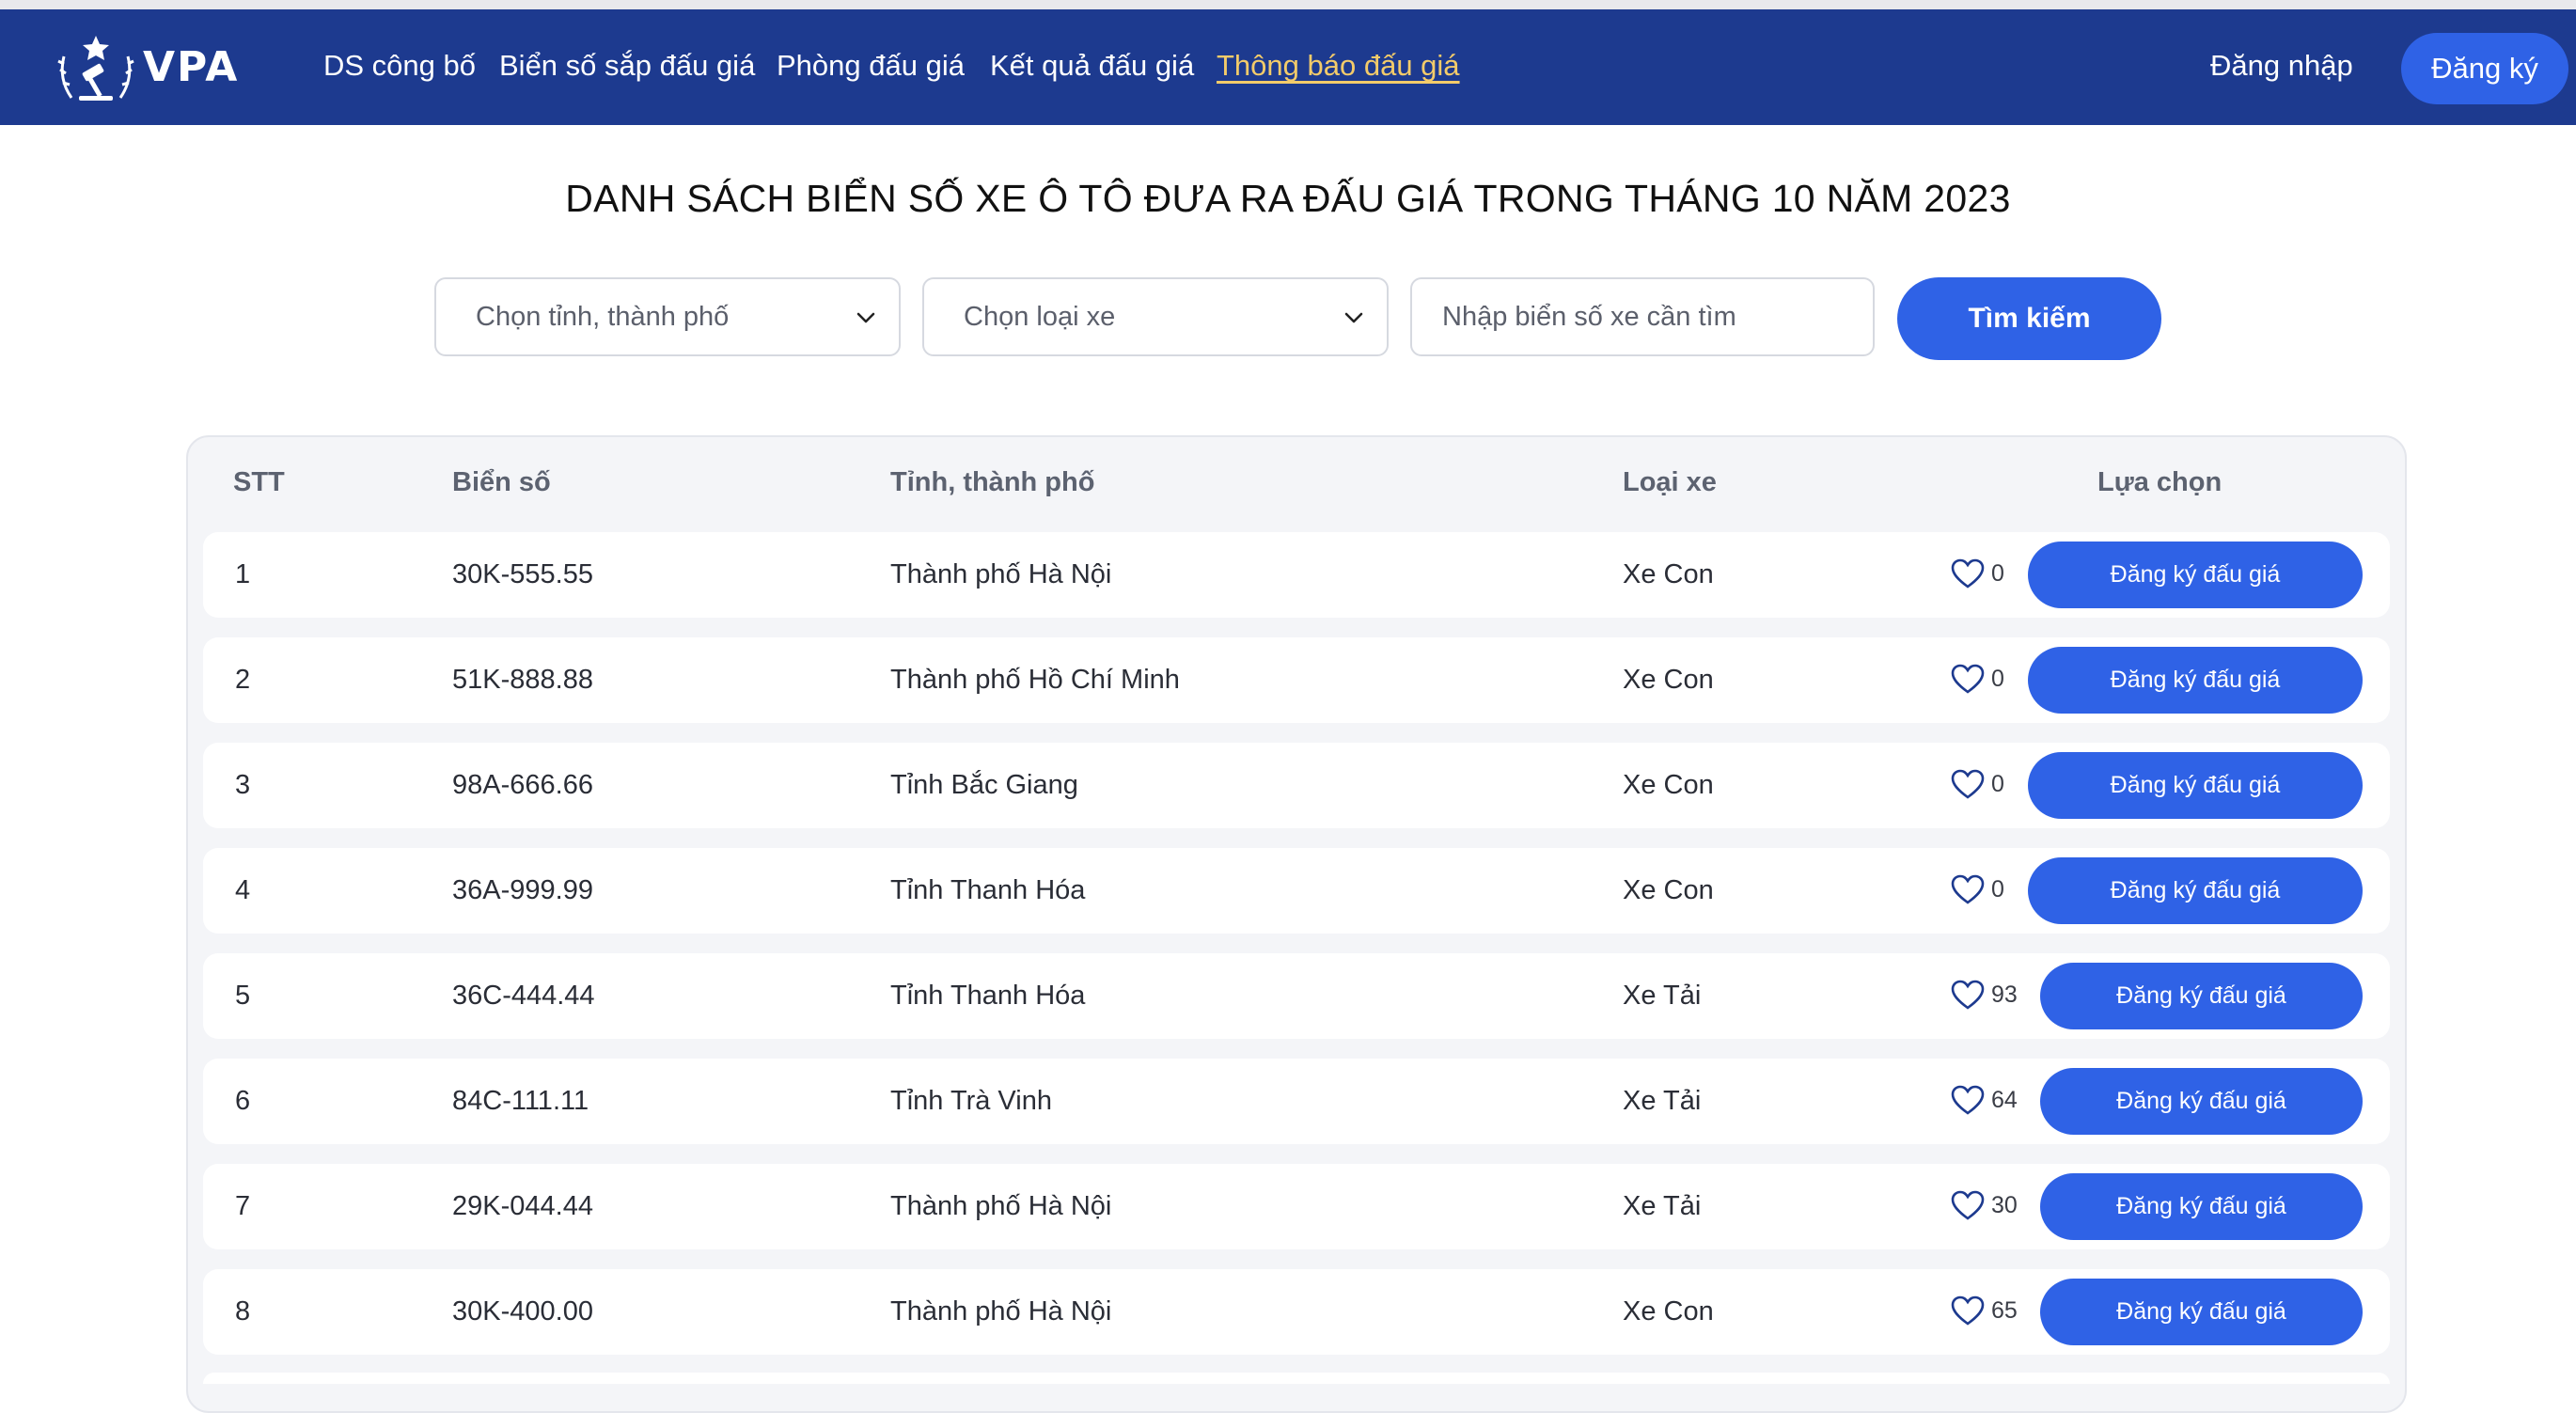  What do you see at coordinates (243, 574) in the screenshot?
I see `row-stt: 1` at bounding box center [243, 574].